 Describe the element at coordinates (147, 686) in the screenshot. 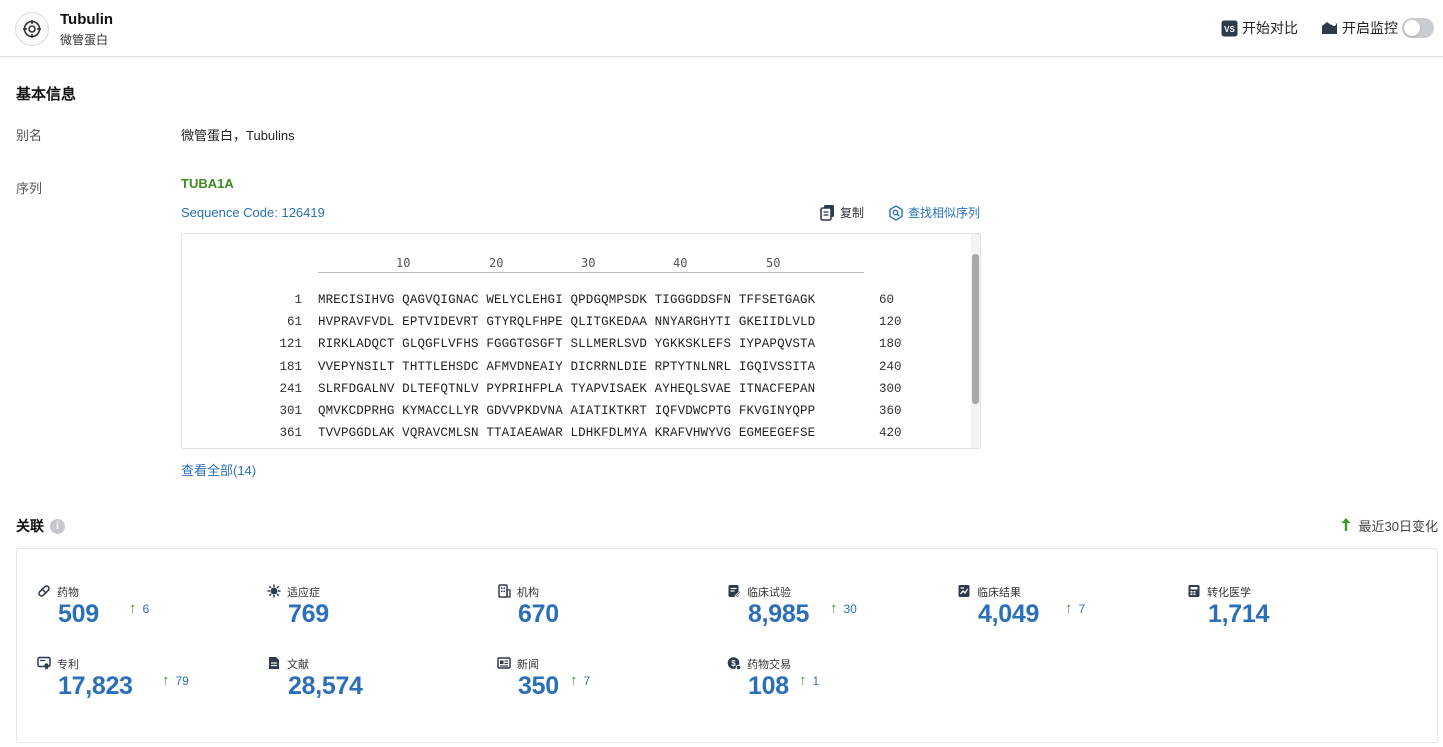

I see `stat-patents: 专利 17,823 ↑ 79` at that location.